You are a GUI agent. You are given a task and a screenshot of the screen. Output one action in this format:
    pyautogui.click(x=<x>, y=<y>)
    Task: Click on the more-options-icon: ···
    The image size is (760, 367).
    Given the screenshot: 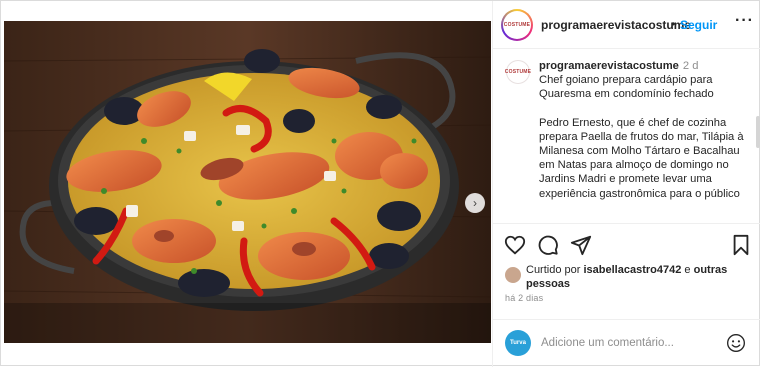 What is the action you would take?
    pyautogui.click(x=744, y=21)
    